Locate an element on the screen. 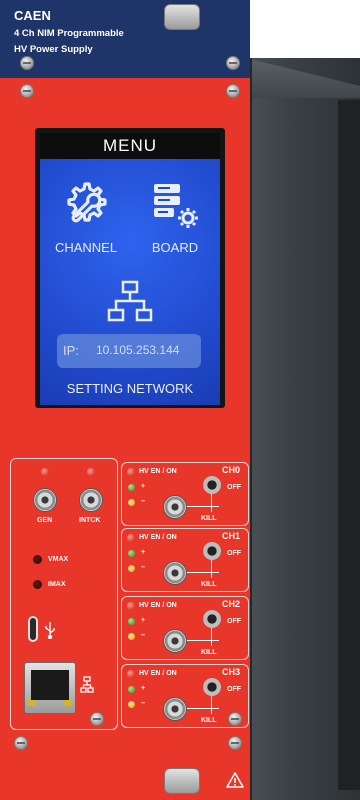 This screenshot has width=360, height=800. gen-led is located at coordinates (45, 472).